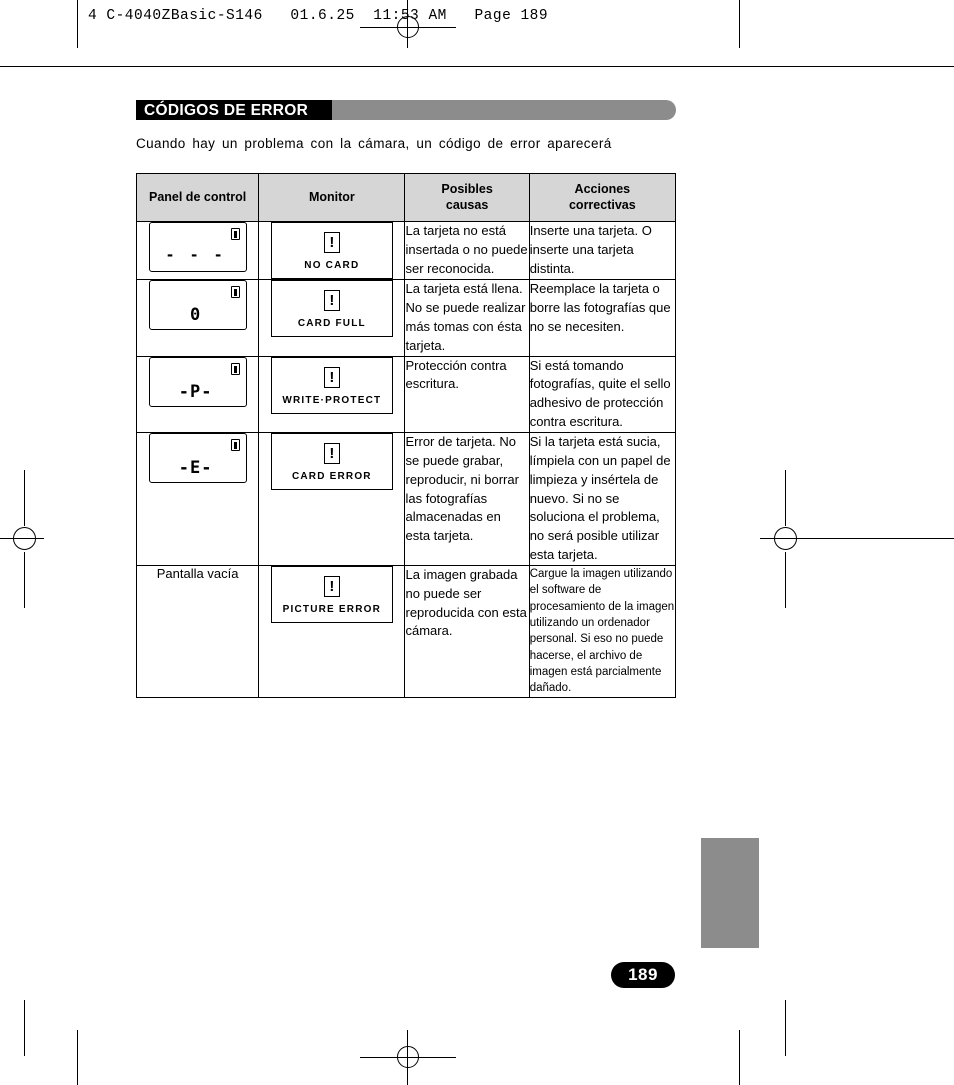 This screenshot has height=1085, width=954. Describe the element at coordinates (195, 255) in the screenshot. I see `lcd-segment-value: - - -` at that location.